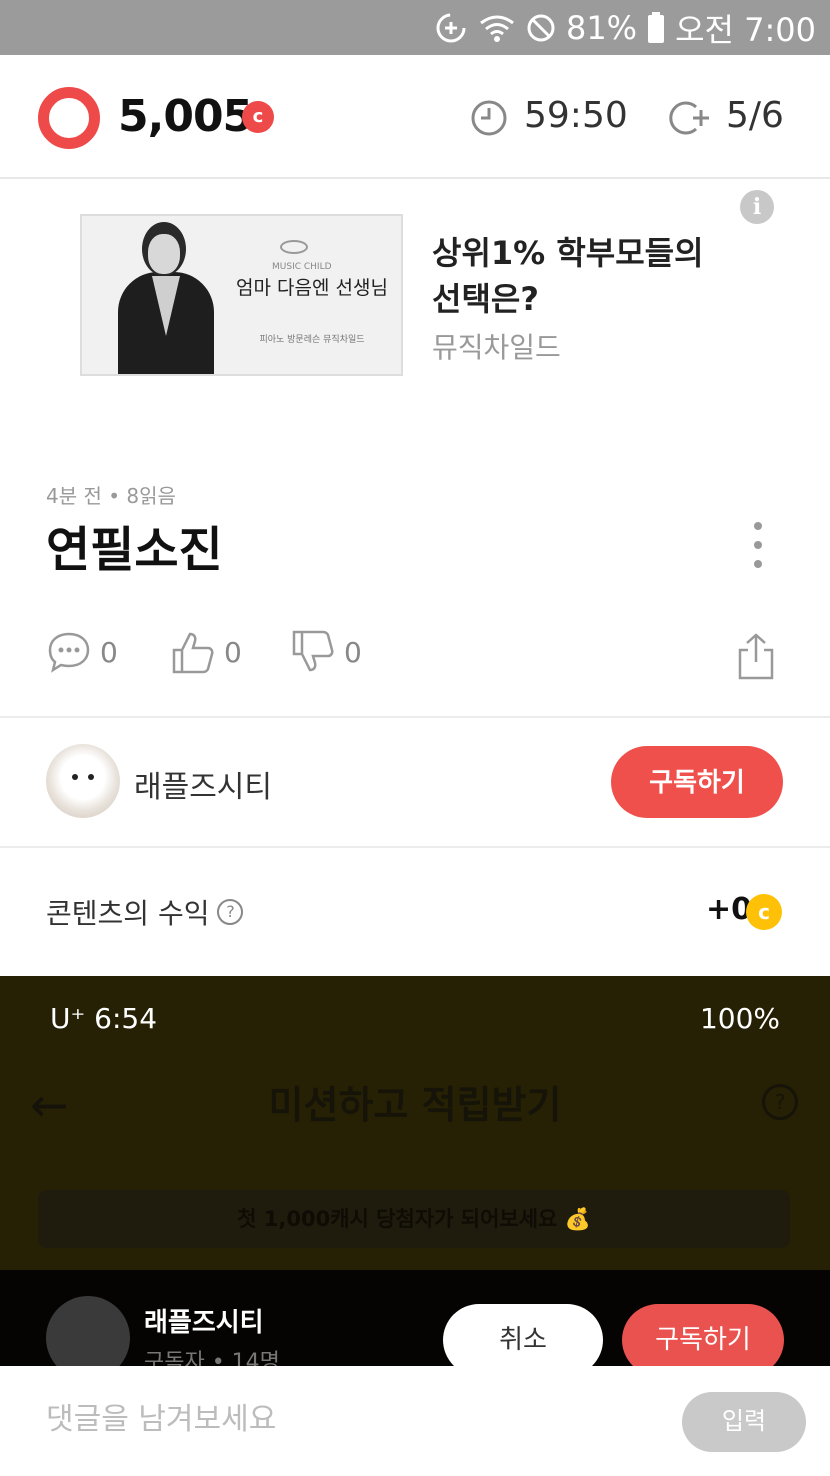 The height and width of the screenshot is (1476, 830). Describe the element at coordinates (757, 207) in the screenshot. I see `ad-info-icon: i` at that location.